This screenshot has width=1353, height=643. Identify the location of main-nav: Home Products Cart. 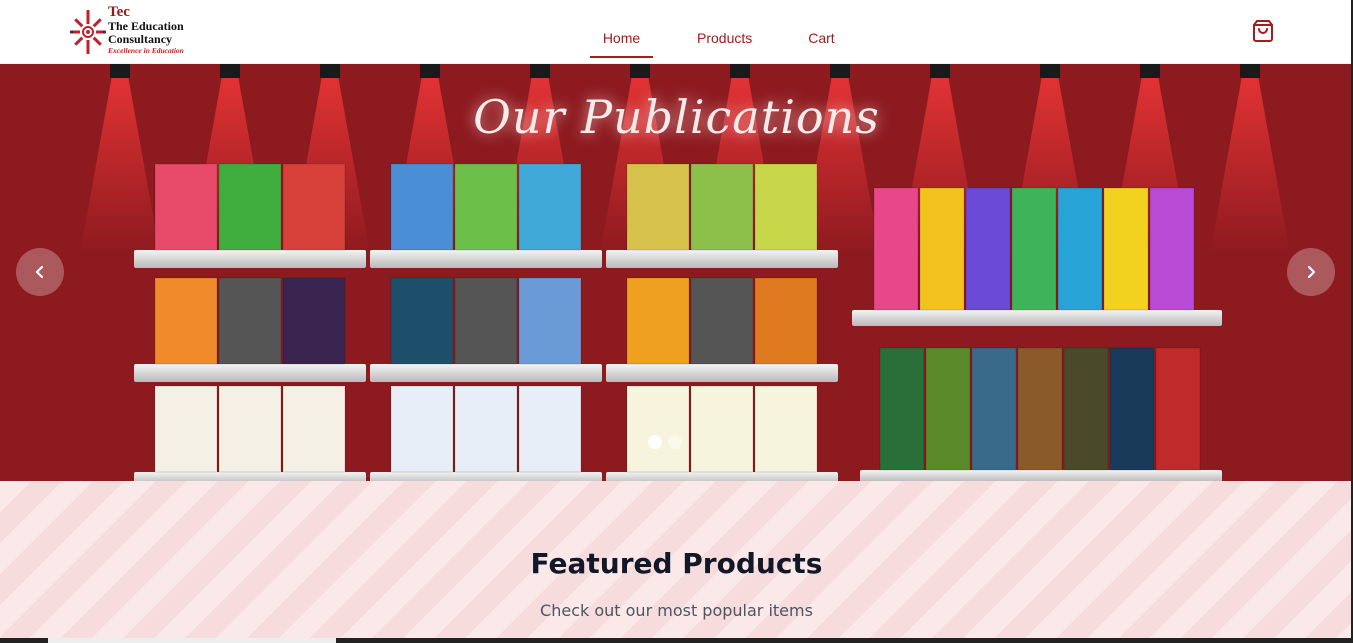
(718, 32).